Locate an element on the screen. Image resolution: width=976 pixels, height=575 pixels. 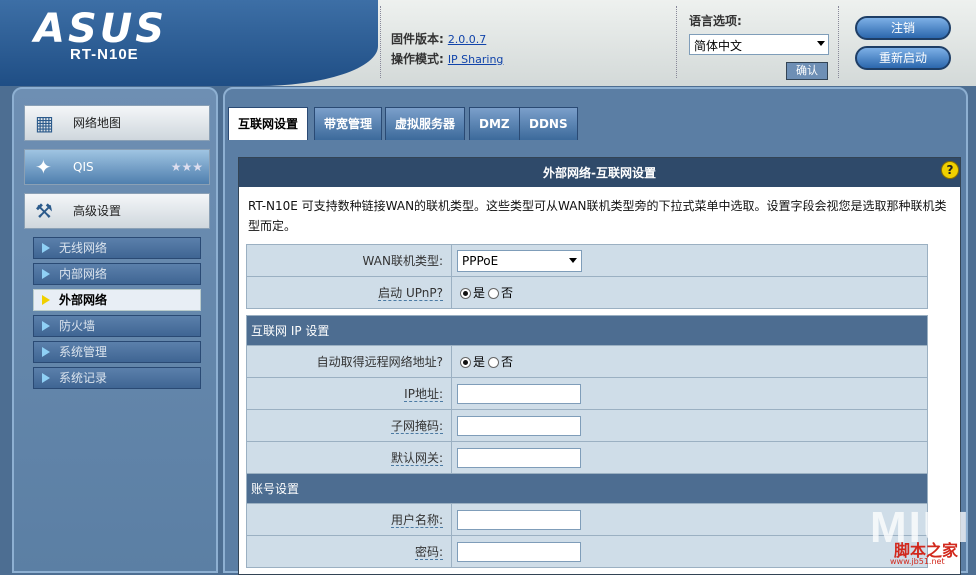
firmware-info: 固件版本: 2.0.0.7 is located at coordinates (438, 38).